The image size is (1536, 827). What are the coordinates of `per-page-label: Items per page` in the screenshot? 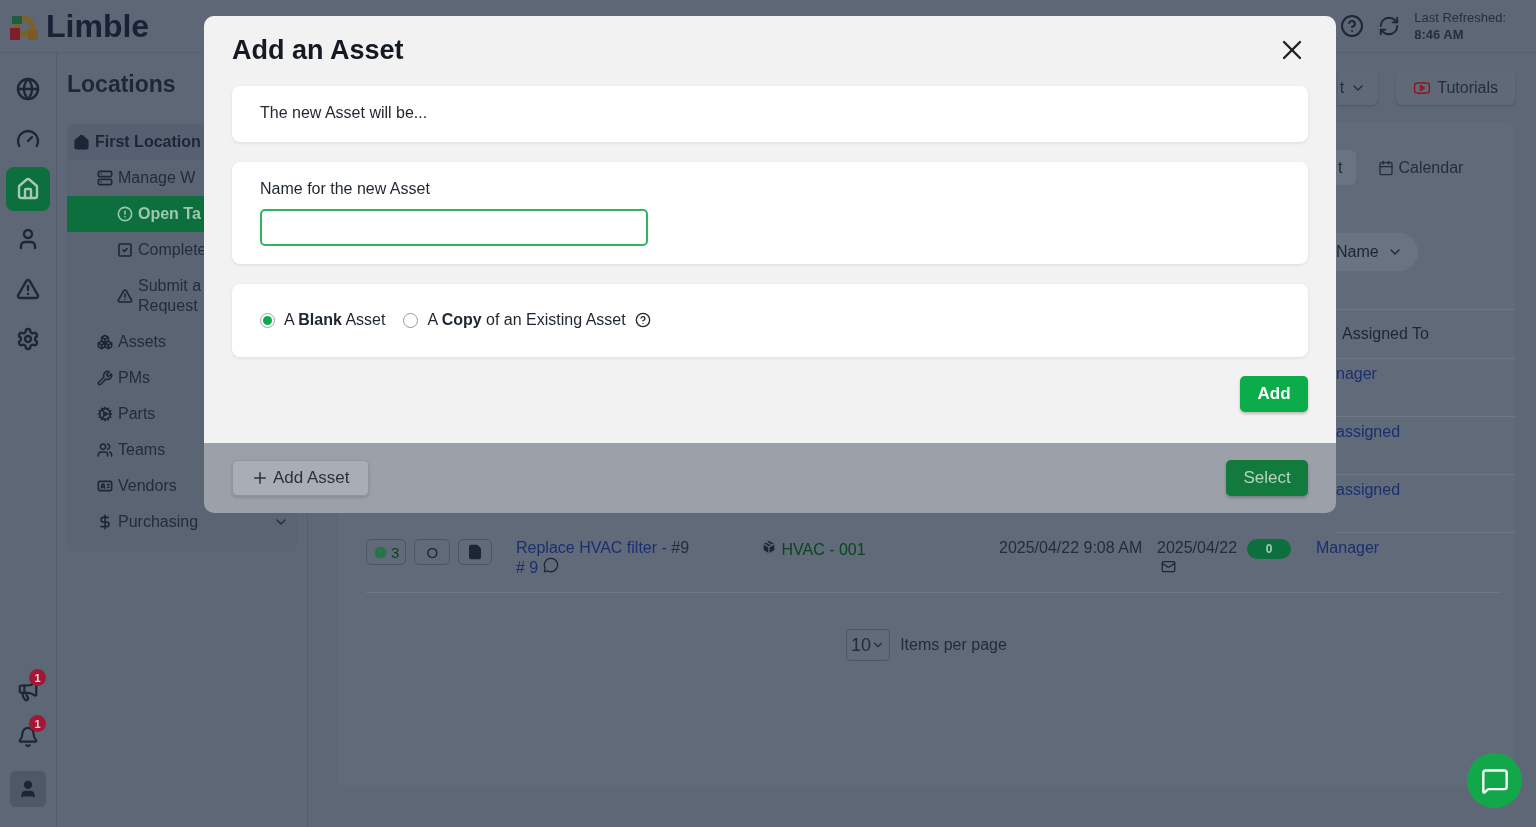 It's located at (953, 645).